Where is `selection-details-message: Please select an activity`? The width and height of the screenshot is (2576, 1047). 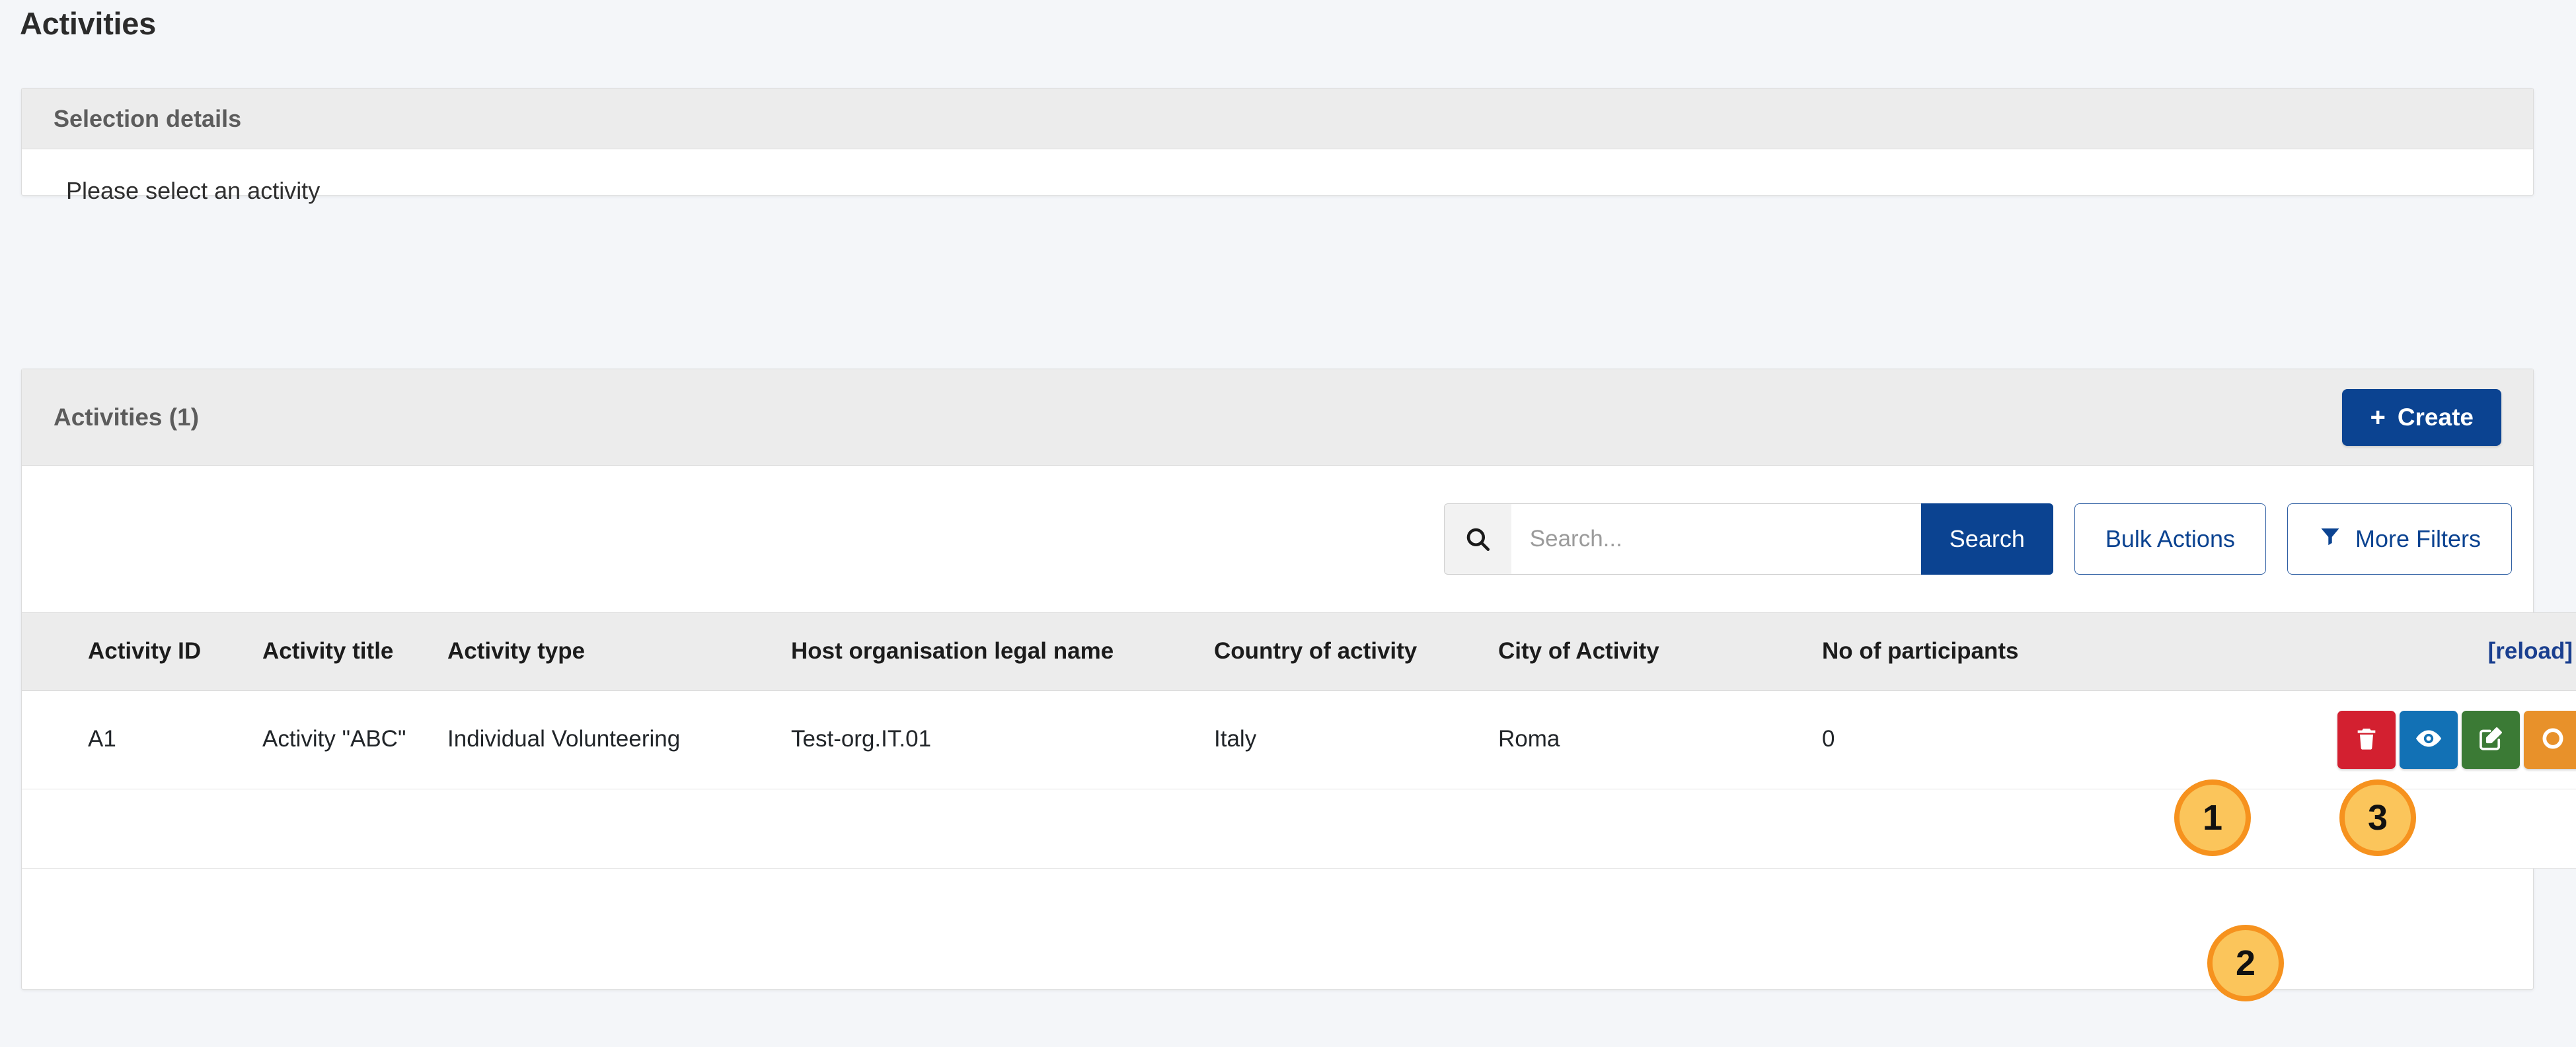 selection-details-message: Please select an activity is located at coordinates (194, 190).